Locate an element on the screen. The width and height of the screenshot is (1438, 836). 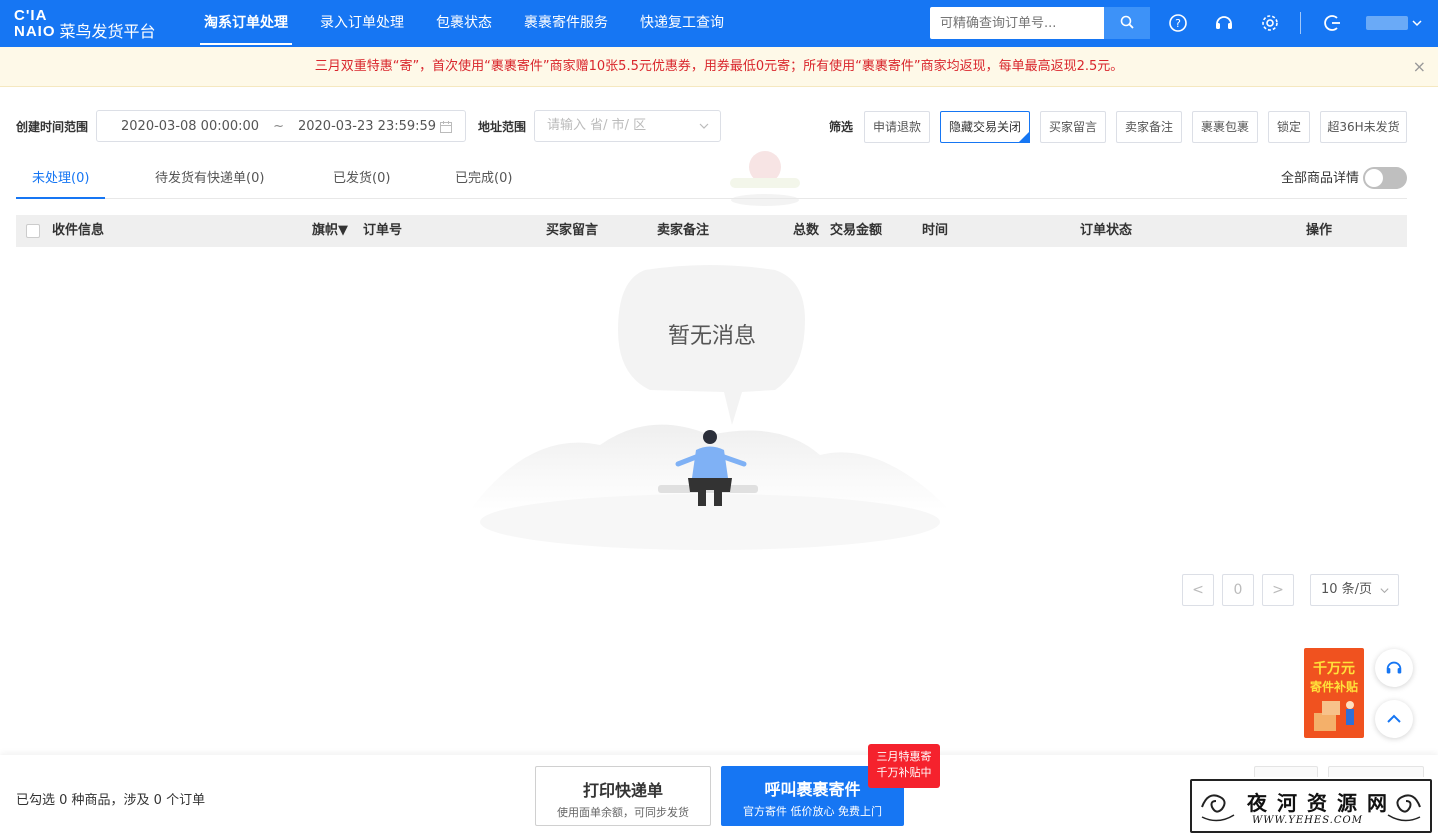
search-icon is located at coordinates (1127, 22).